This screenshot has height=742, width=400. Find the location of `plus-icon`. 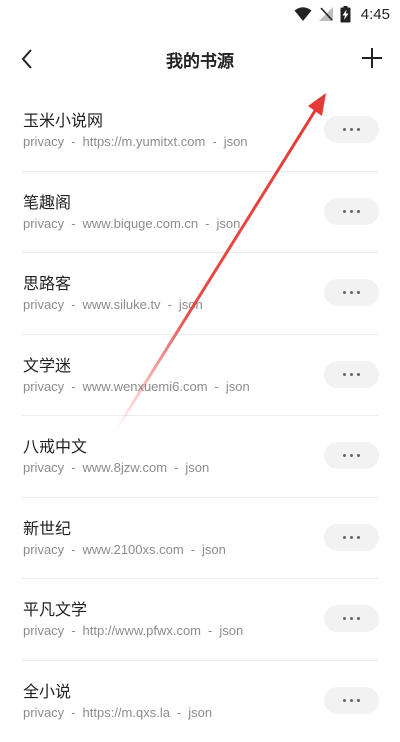

plus-icon is located at coordinates (372, 58).